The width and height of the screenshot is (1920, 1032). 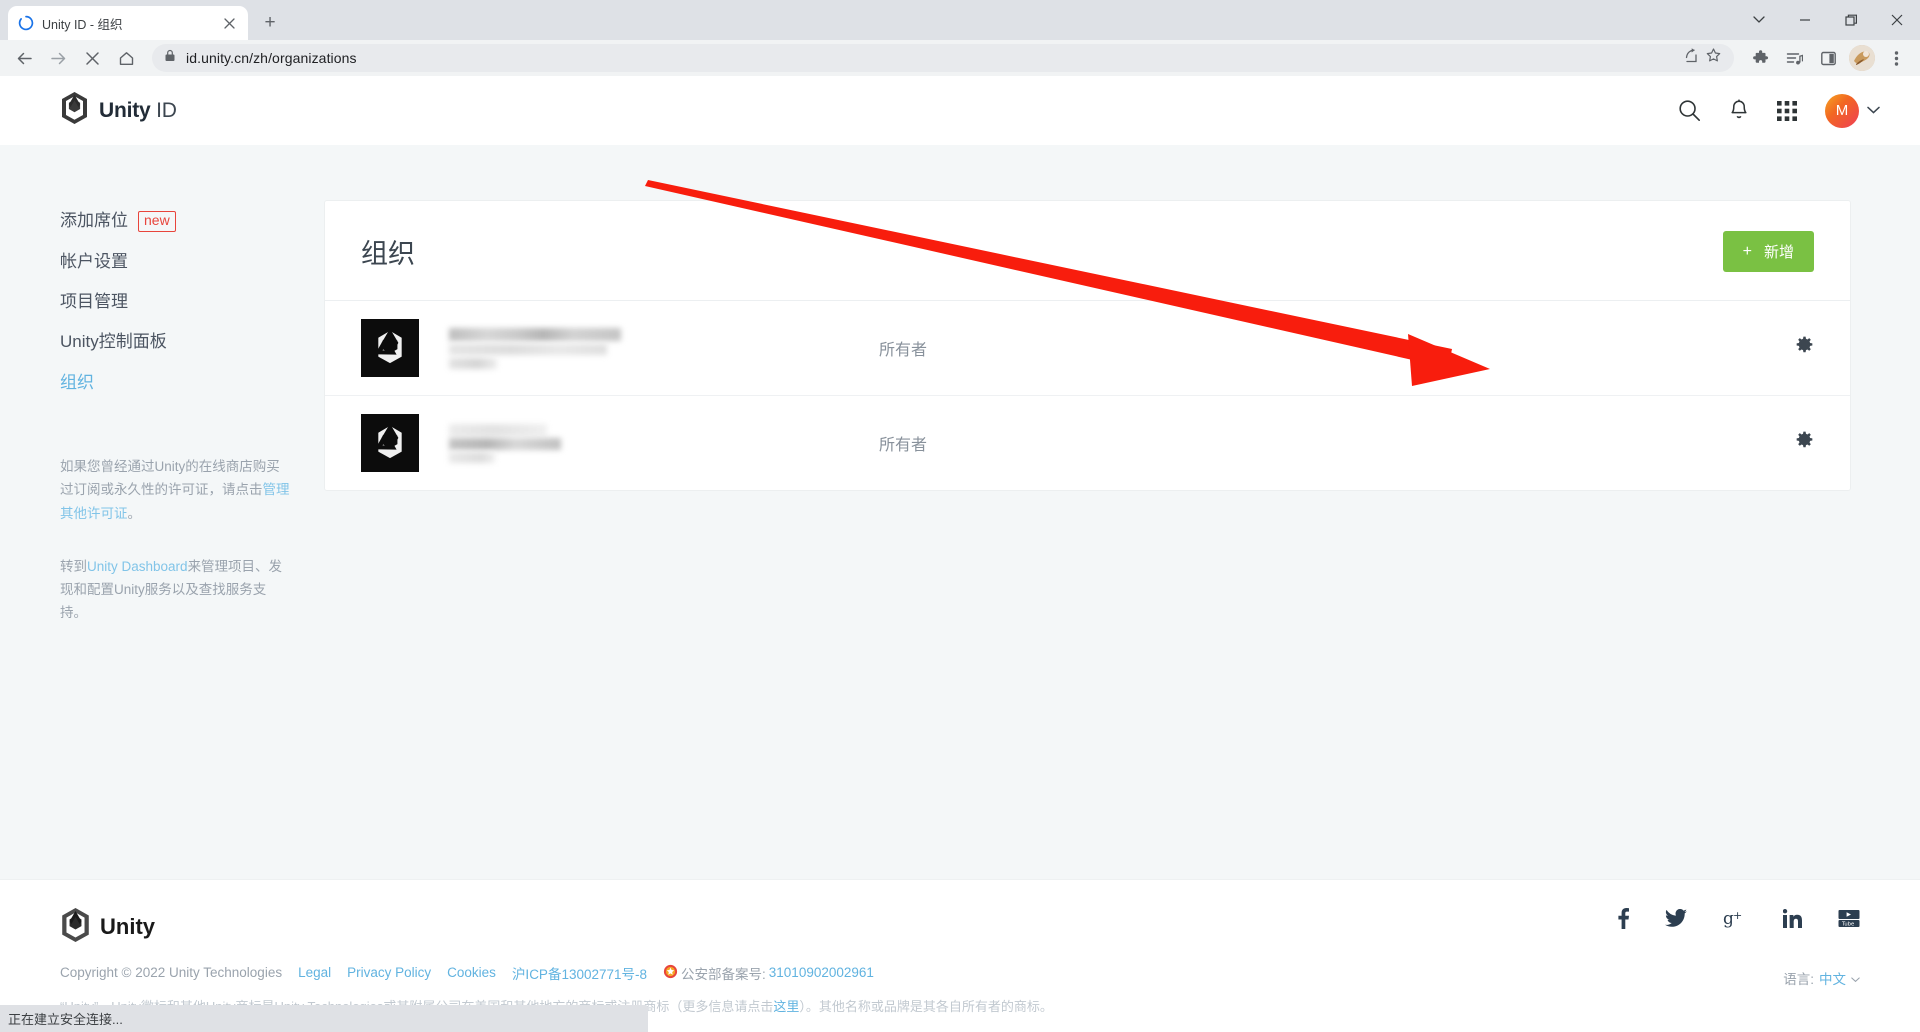 What do you see at coordinates (229, 23) in the screenshot?
I see `close-icon` at bounding box center [229, 23].